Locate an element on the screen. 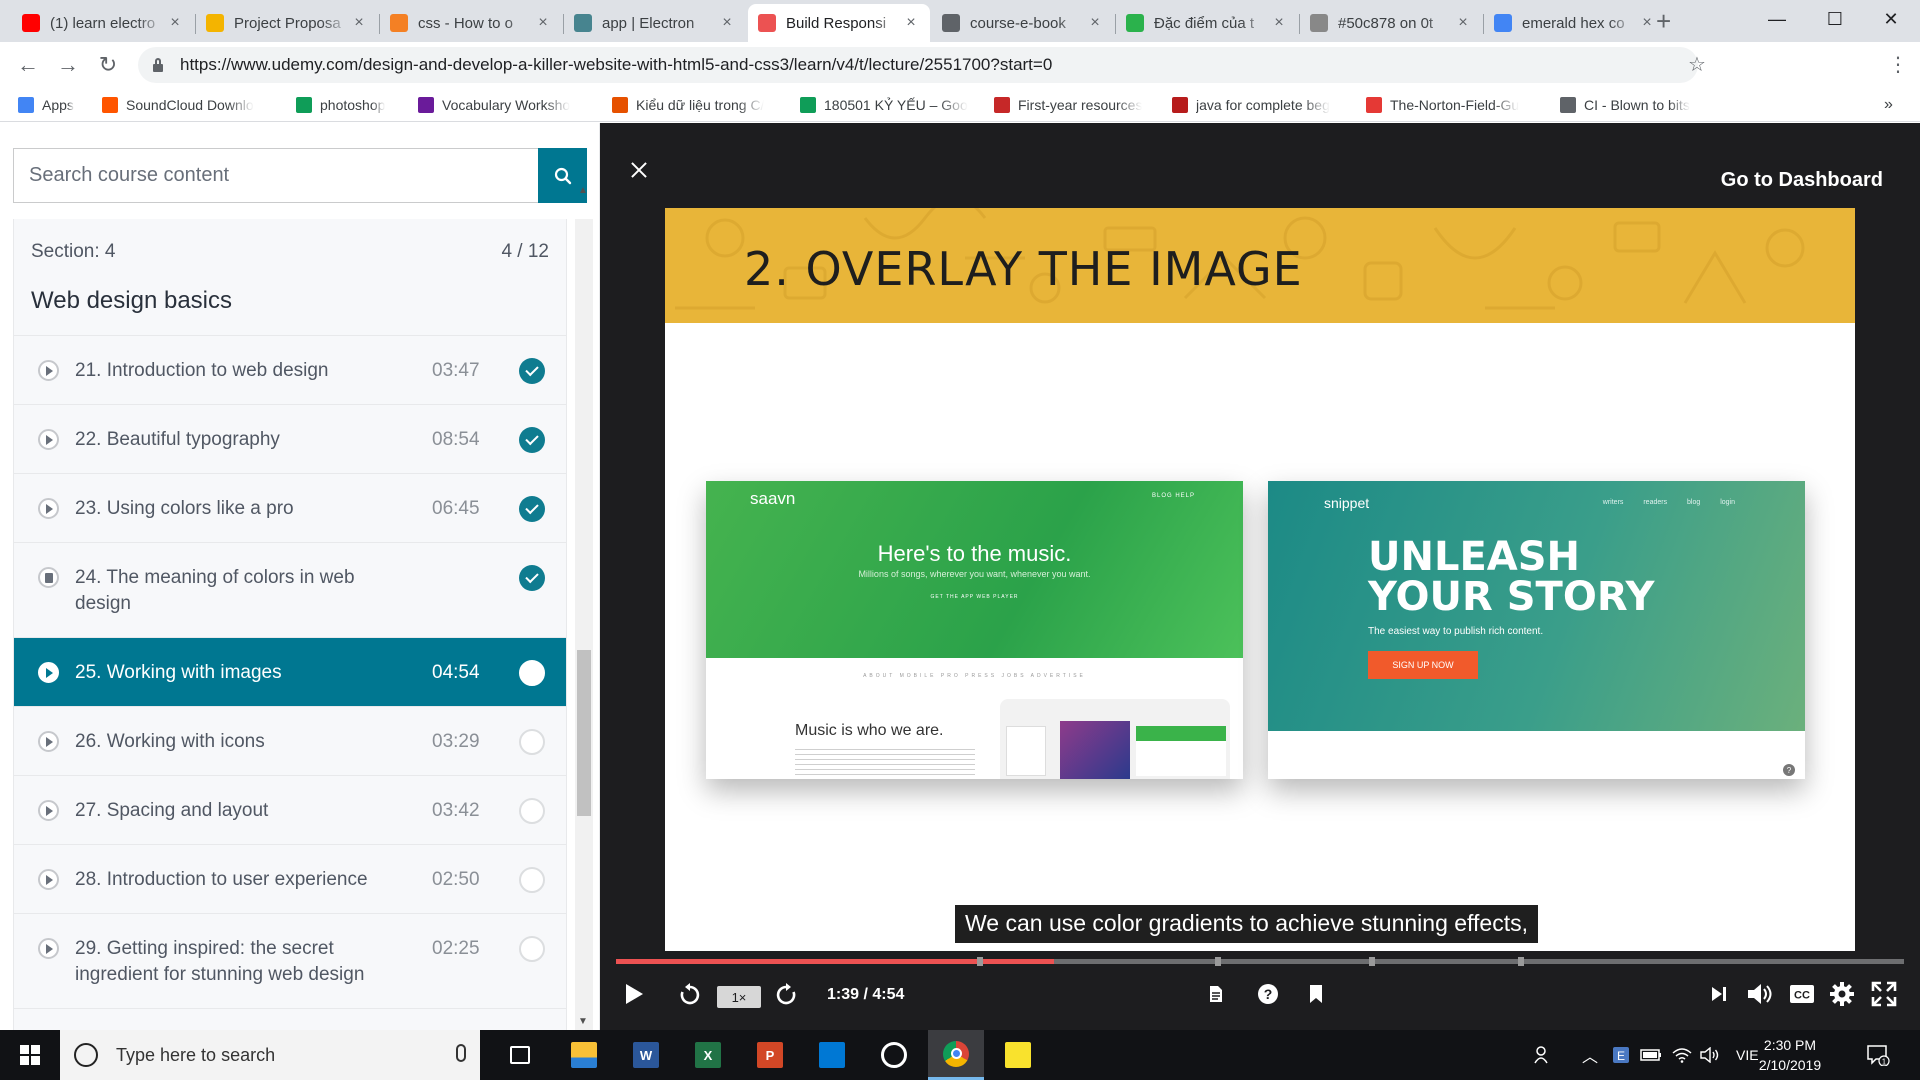 Image resolution: width=1920 pixels, height=1080 pixels. battery-icon is located at coordinates (1651, 1055).